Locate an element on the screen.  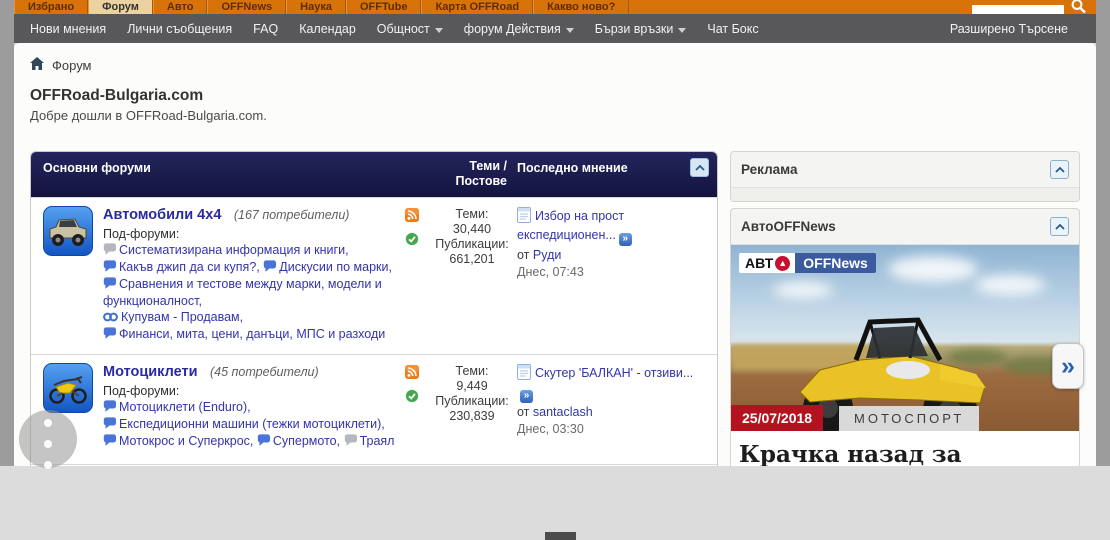
tab-какво-ново-: Какво ново? is located at coordinates (581, 7).